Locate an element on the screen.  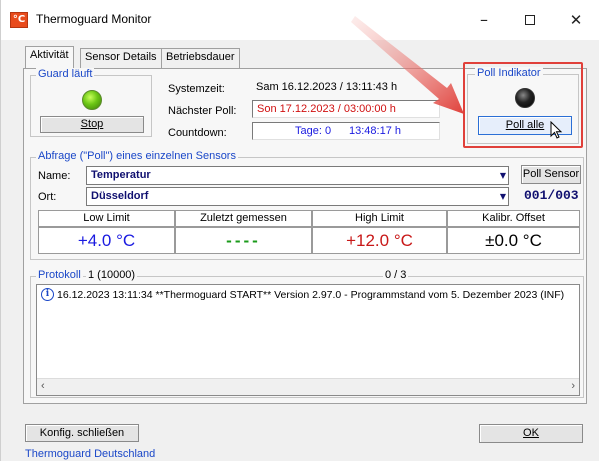
guard-group-label: Guard läuft is located at coordinates (65, 74).